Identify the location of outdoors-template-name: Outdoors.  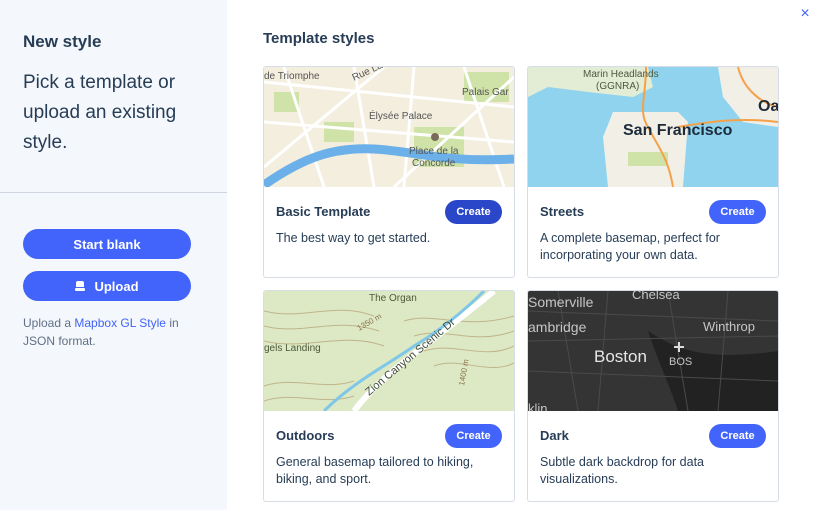
(305, 435).